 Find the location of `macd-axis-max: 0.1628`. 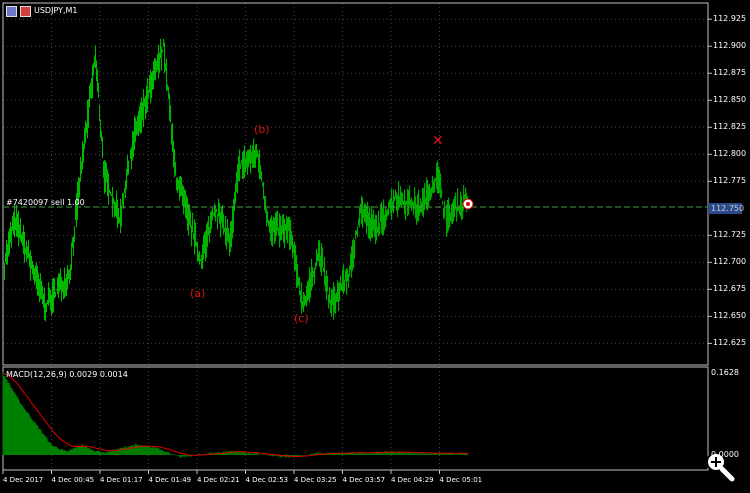

macd-axis-max: 0.1628 is located at coordinates (725, 372).